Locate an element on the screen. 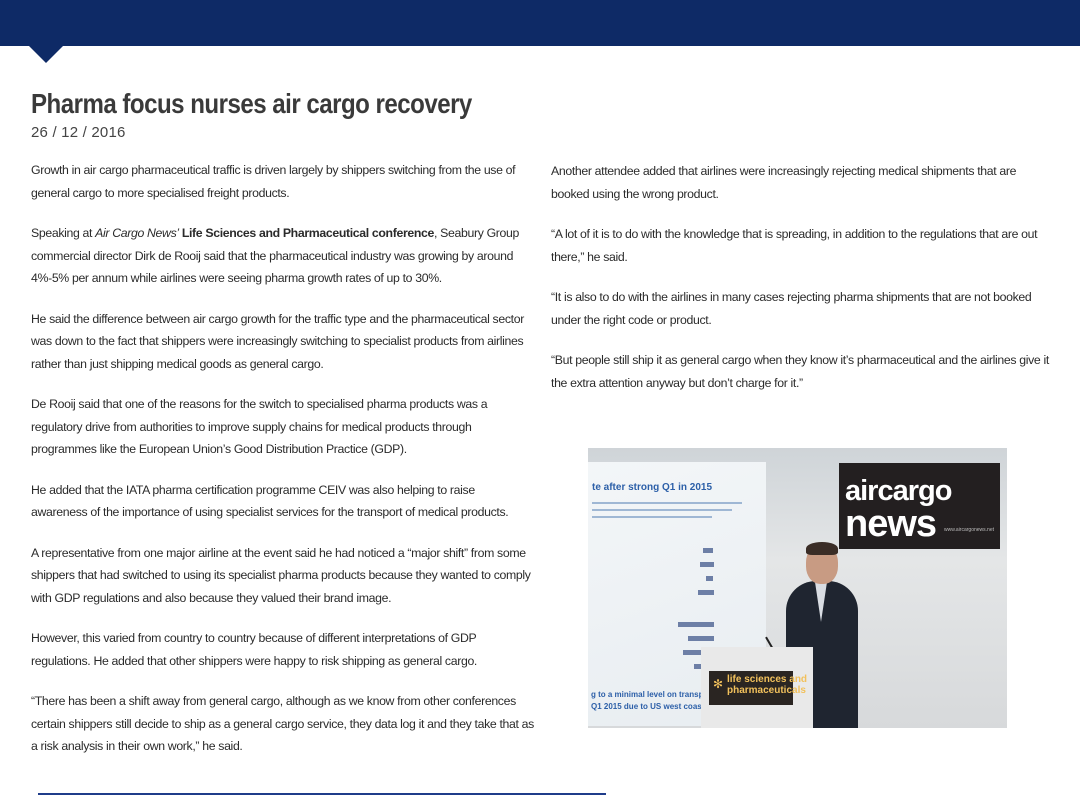  paragraph-text: Speaking at is located at coordinates (63, 233).